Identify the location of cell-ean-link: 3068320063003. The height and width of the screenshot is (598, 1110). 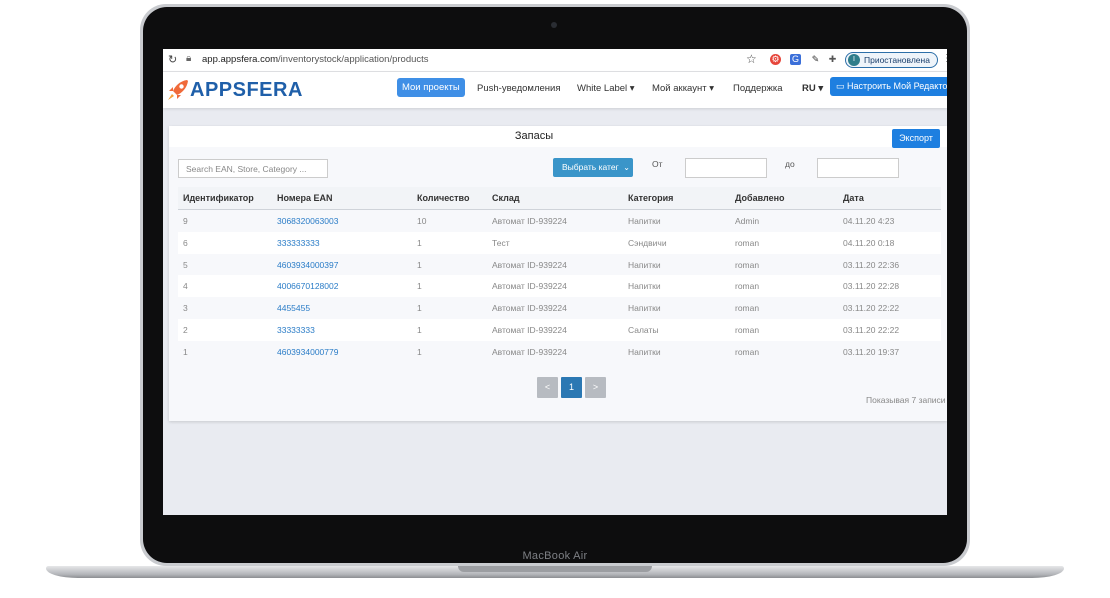
(307, 221).